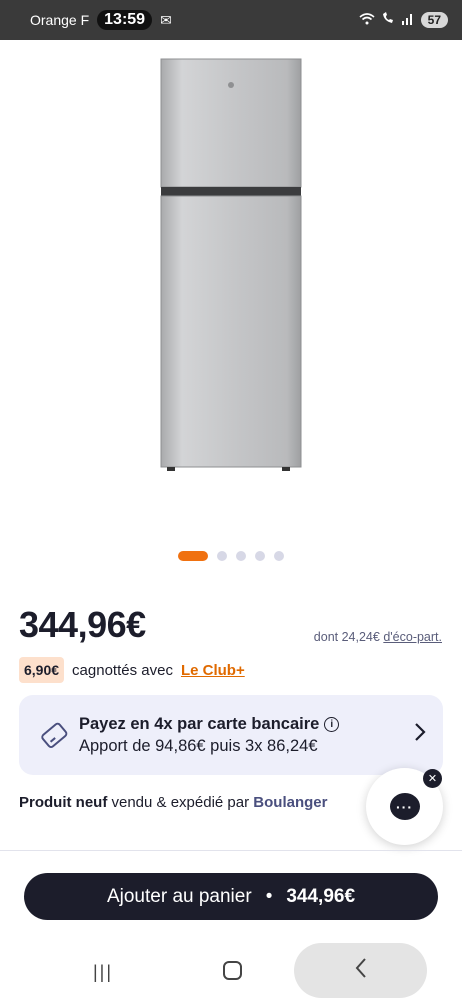 This screenshot has width=462, height=1000. Describe the element at coordinates (232, 970) in the screenshot. I see `home-icon` at that location.